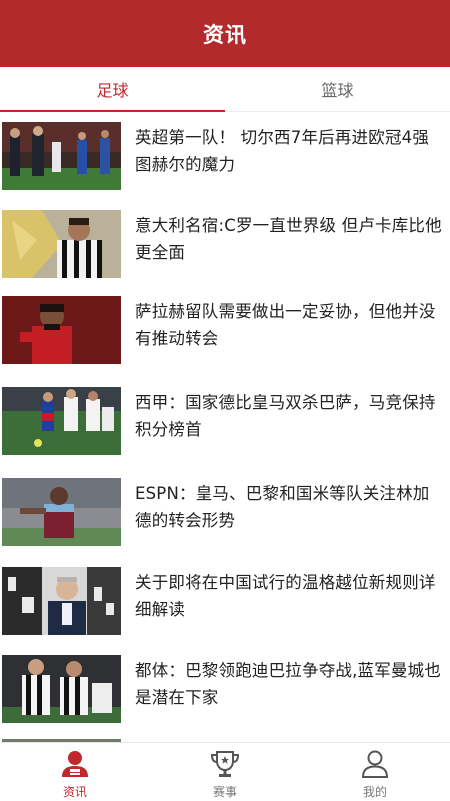  Describe the element at coordinates (375, 764) in the screenshot. I see `user-icon` at that location.